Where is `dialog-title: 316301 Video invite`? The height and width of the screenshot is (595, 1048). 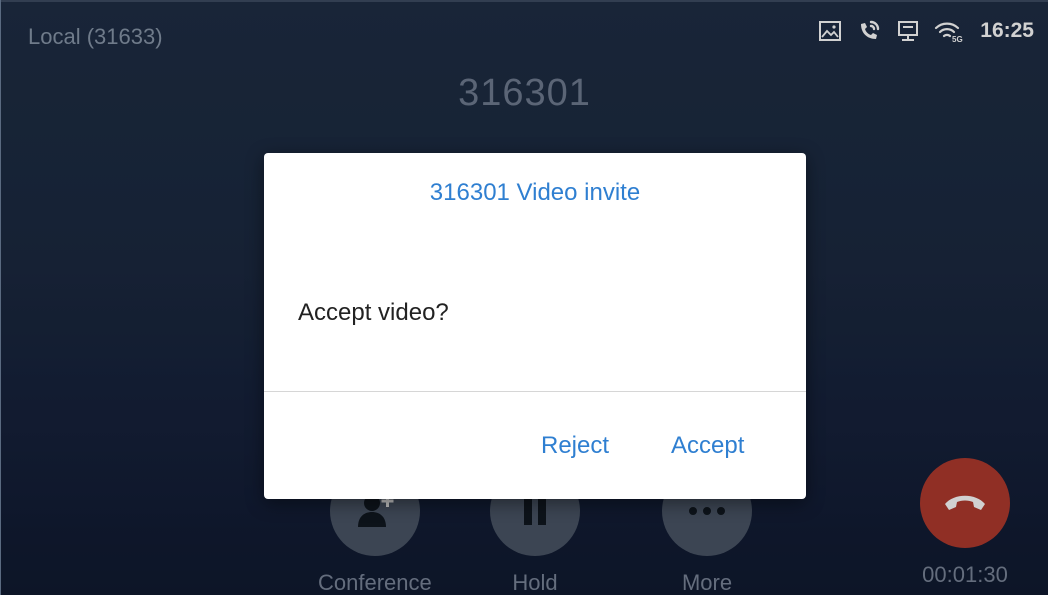
dialog-title: 316301 Video invite is located at coordinates (535, 192).